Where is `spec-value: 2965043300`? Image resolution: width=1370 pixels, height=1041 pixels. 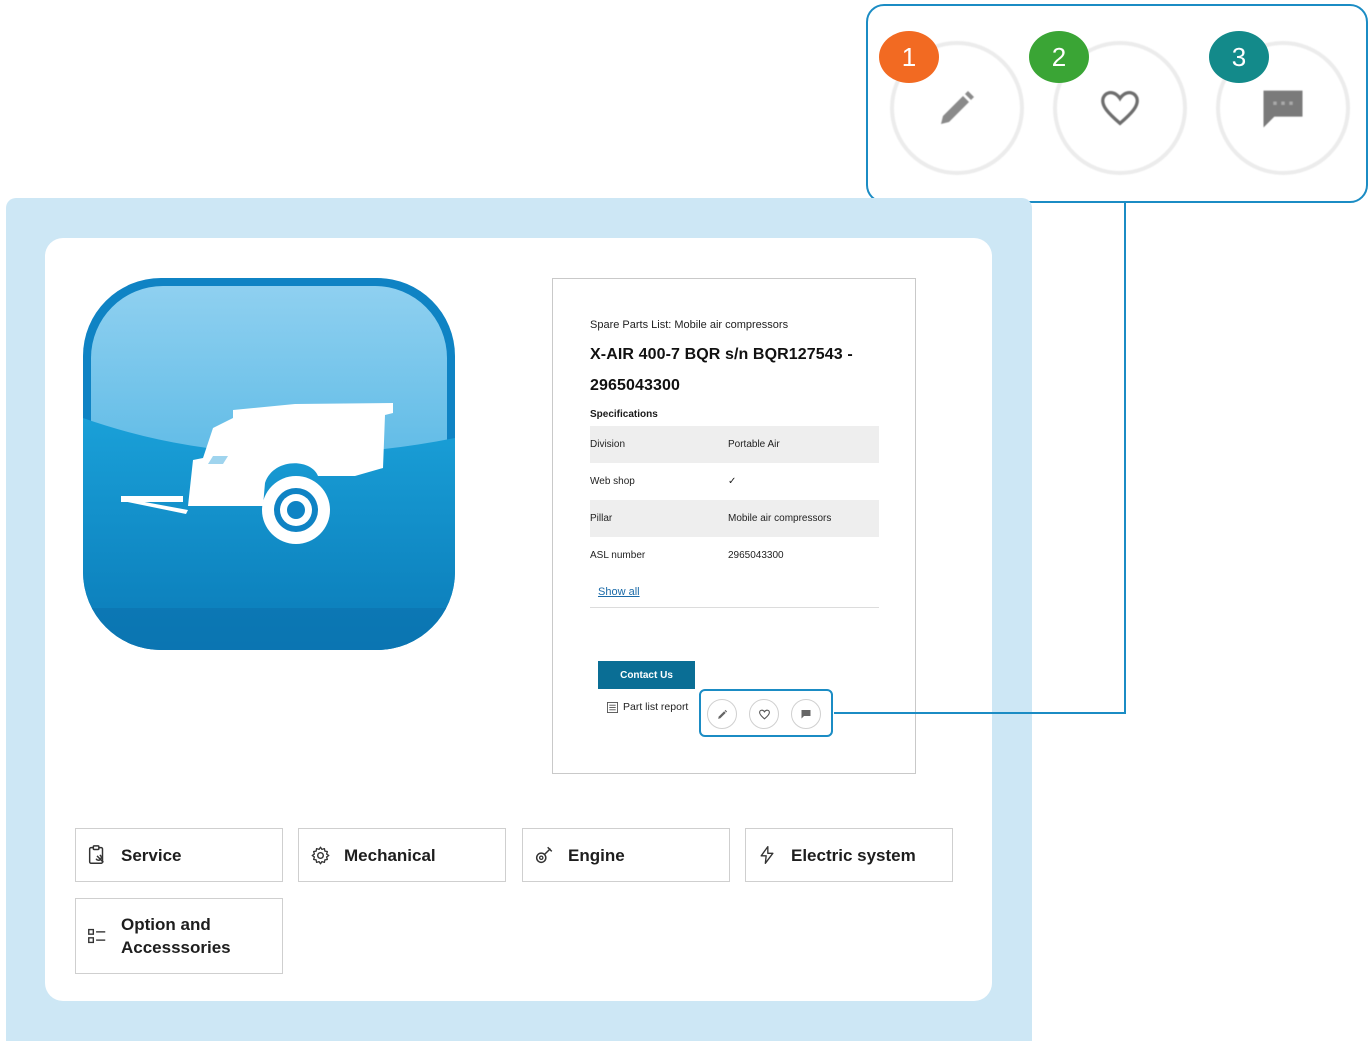
spec-value: 2965043300 is located at coordinates (756, 555).